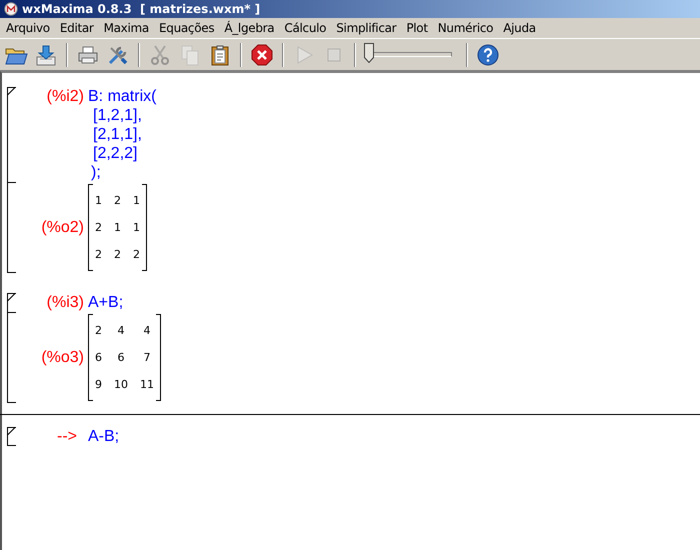 The height and width of the screenshot is (550, 700). I want to click on input-prompt: -->, so click(67, 436).